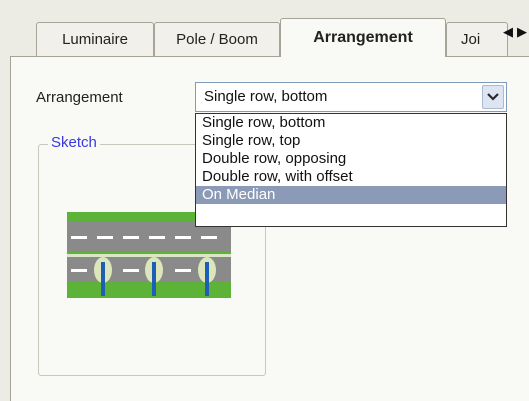  Describe the element at coordinates (522, 33) in the screenshot. I see `tab-scroll-right-icon: ▶` at that location.